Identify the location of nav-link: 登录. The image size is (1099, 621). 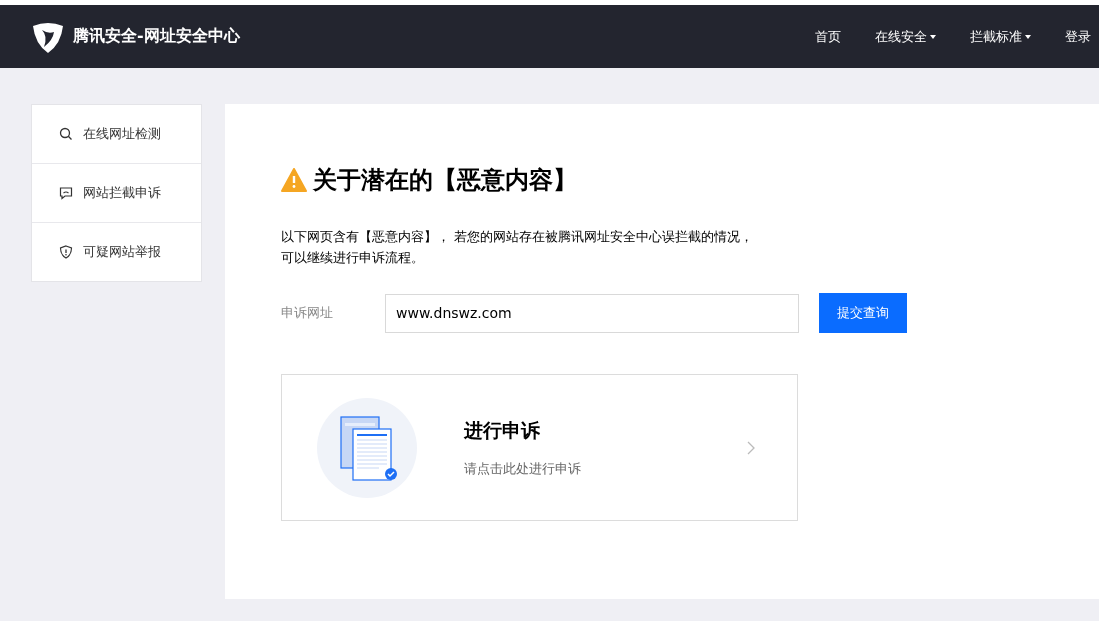
(1078, 36).